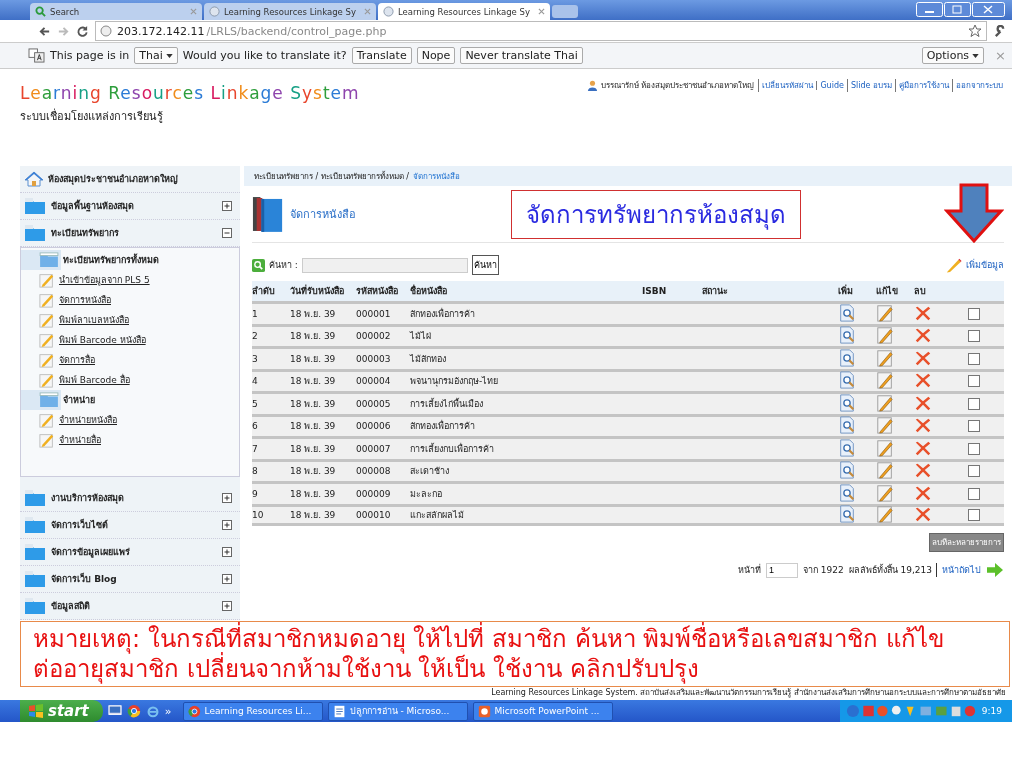 Image resolution: width=1024 pixels, height=768 pixels. Describe the element at coordinates (961, 570) in the screenshot. I see `next-page-link: หน้าถัดไป` at that location.